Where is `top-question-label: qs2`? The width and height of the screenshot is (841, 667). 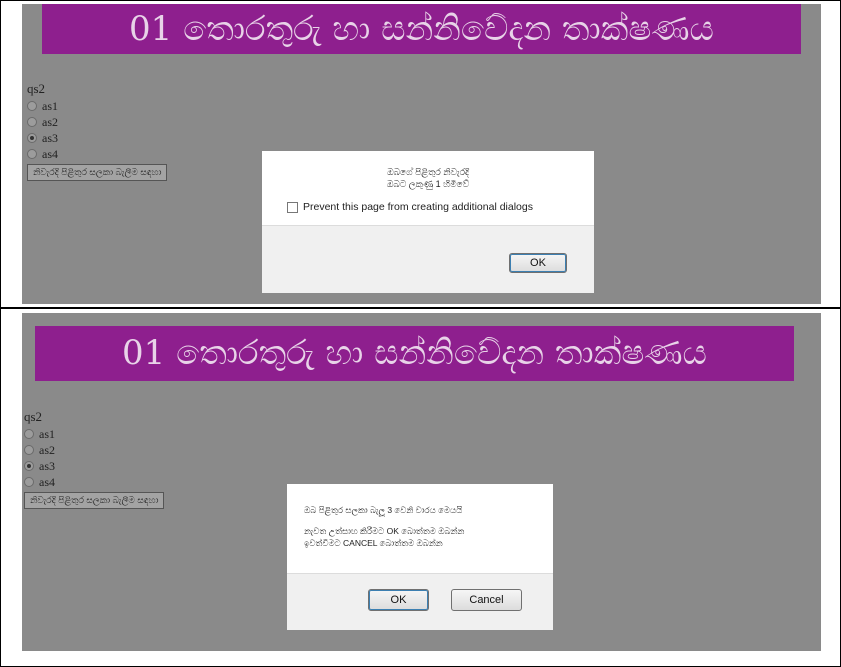
top-question-label: qs2 is located at coordinates (36, 88).